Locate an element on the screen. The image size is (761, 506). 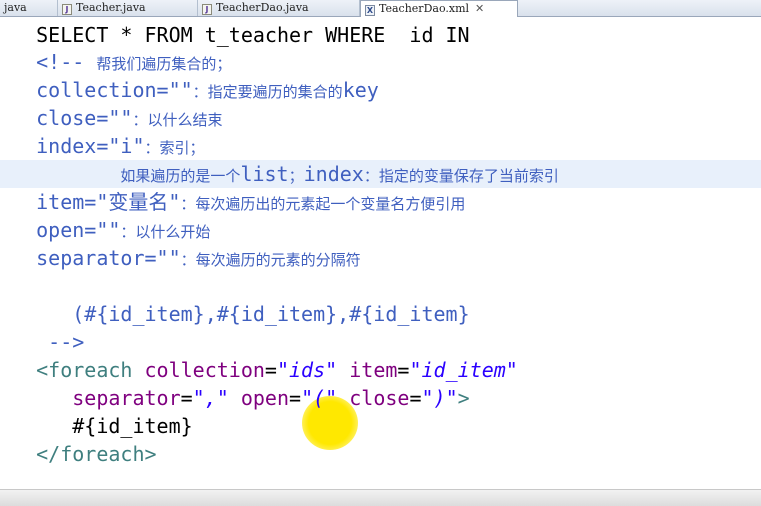
comment-code: close="" is located at coordinates (84, 118).